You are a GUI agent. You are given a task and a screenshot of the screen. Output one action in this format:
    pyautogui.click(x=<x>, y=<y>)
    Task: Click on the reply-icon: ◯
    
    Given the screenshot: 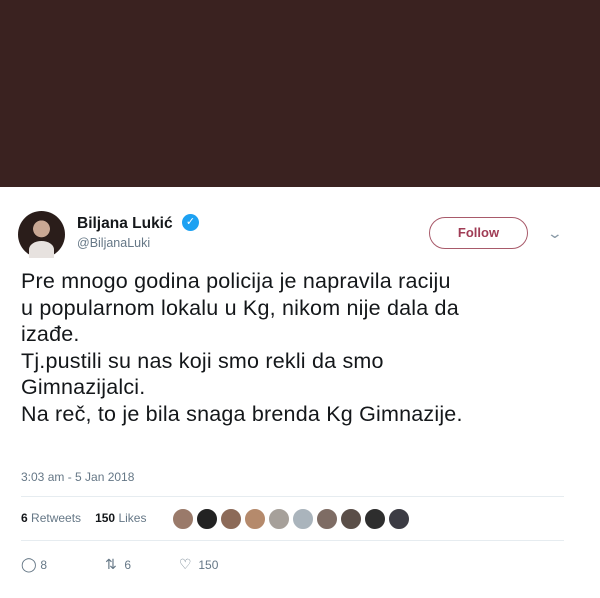 What is the action you would take?
    pyautogui.click(x=29, y=564)
    